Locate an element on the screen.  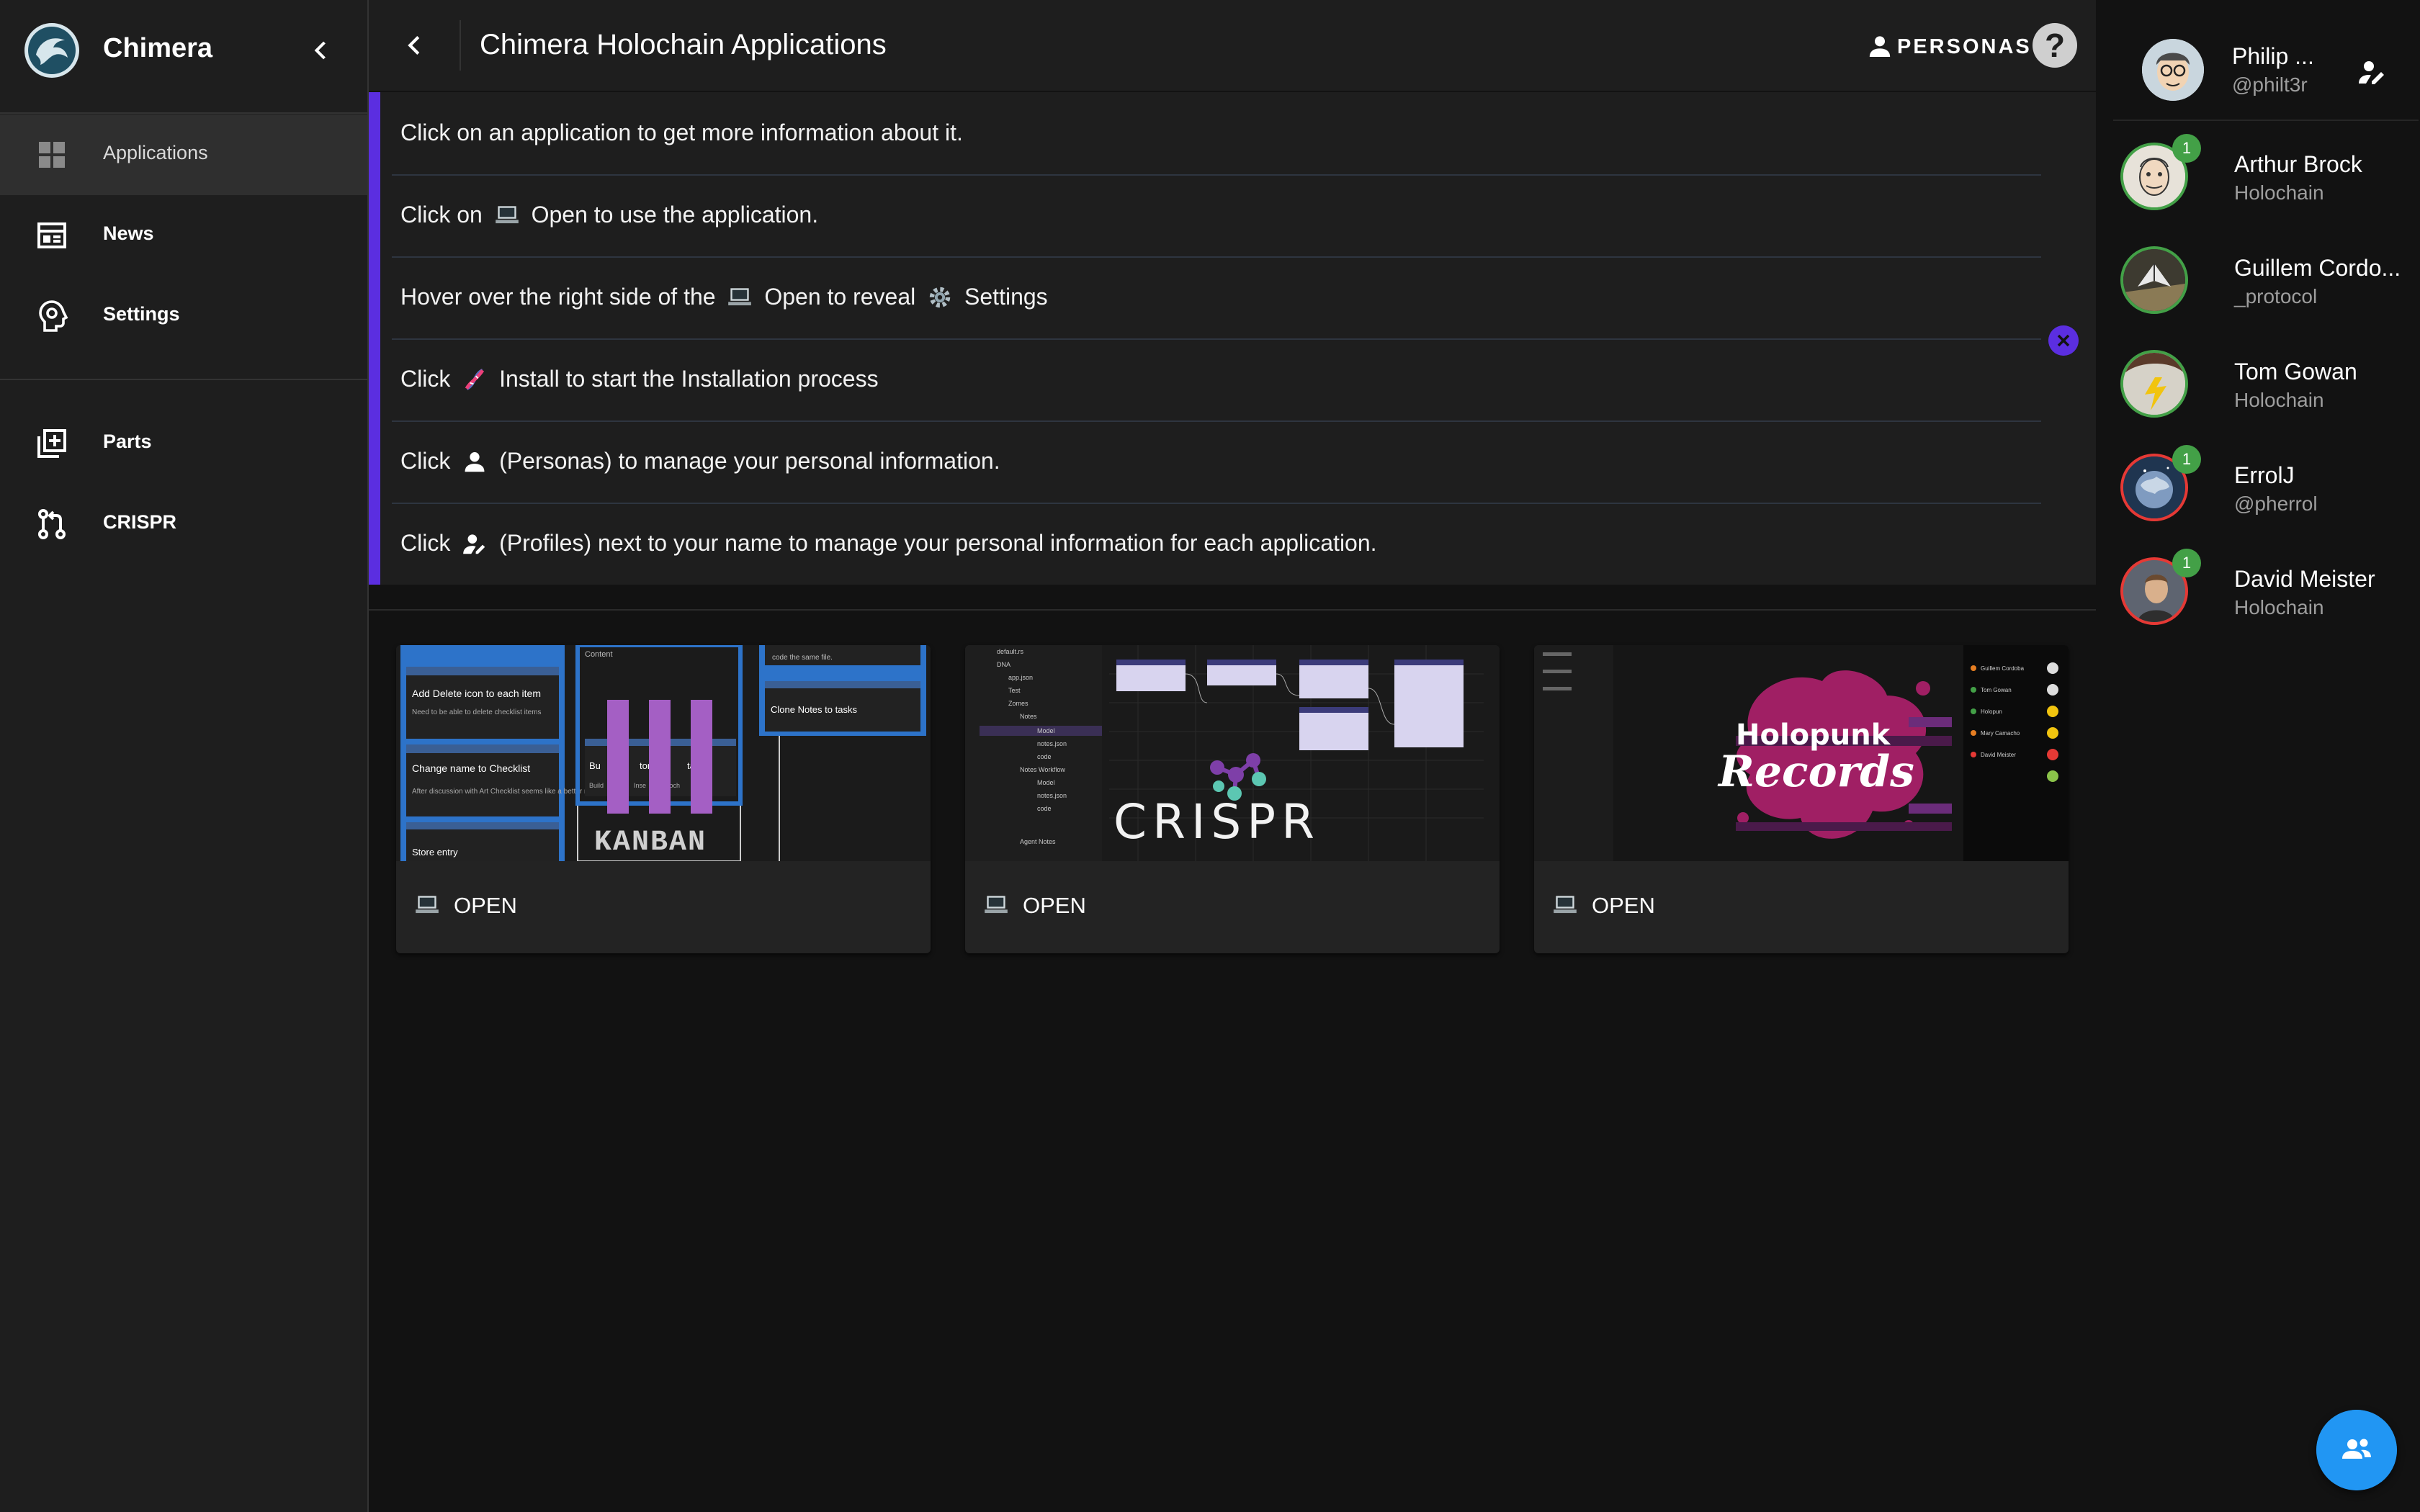
preview-card-title: Store entry is located at coordinates (435, 852).